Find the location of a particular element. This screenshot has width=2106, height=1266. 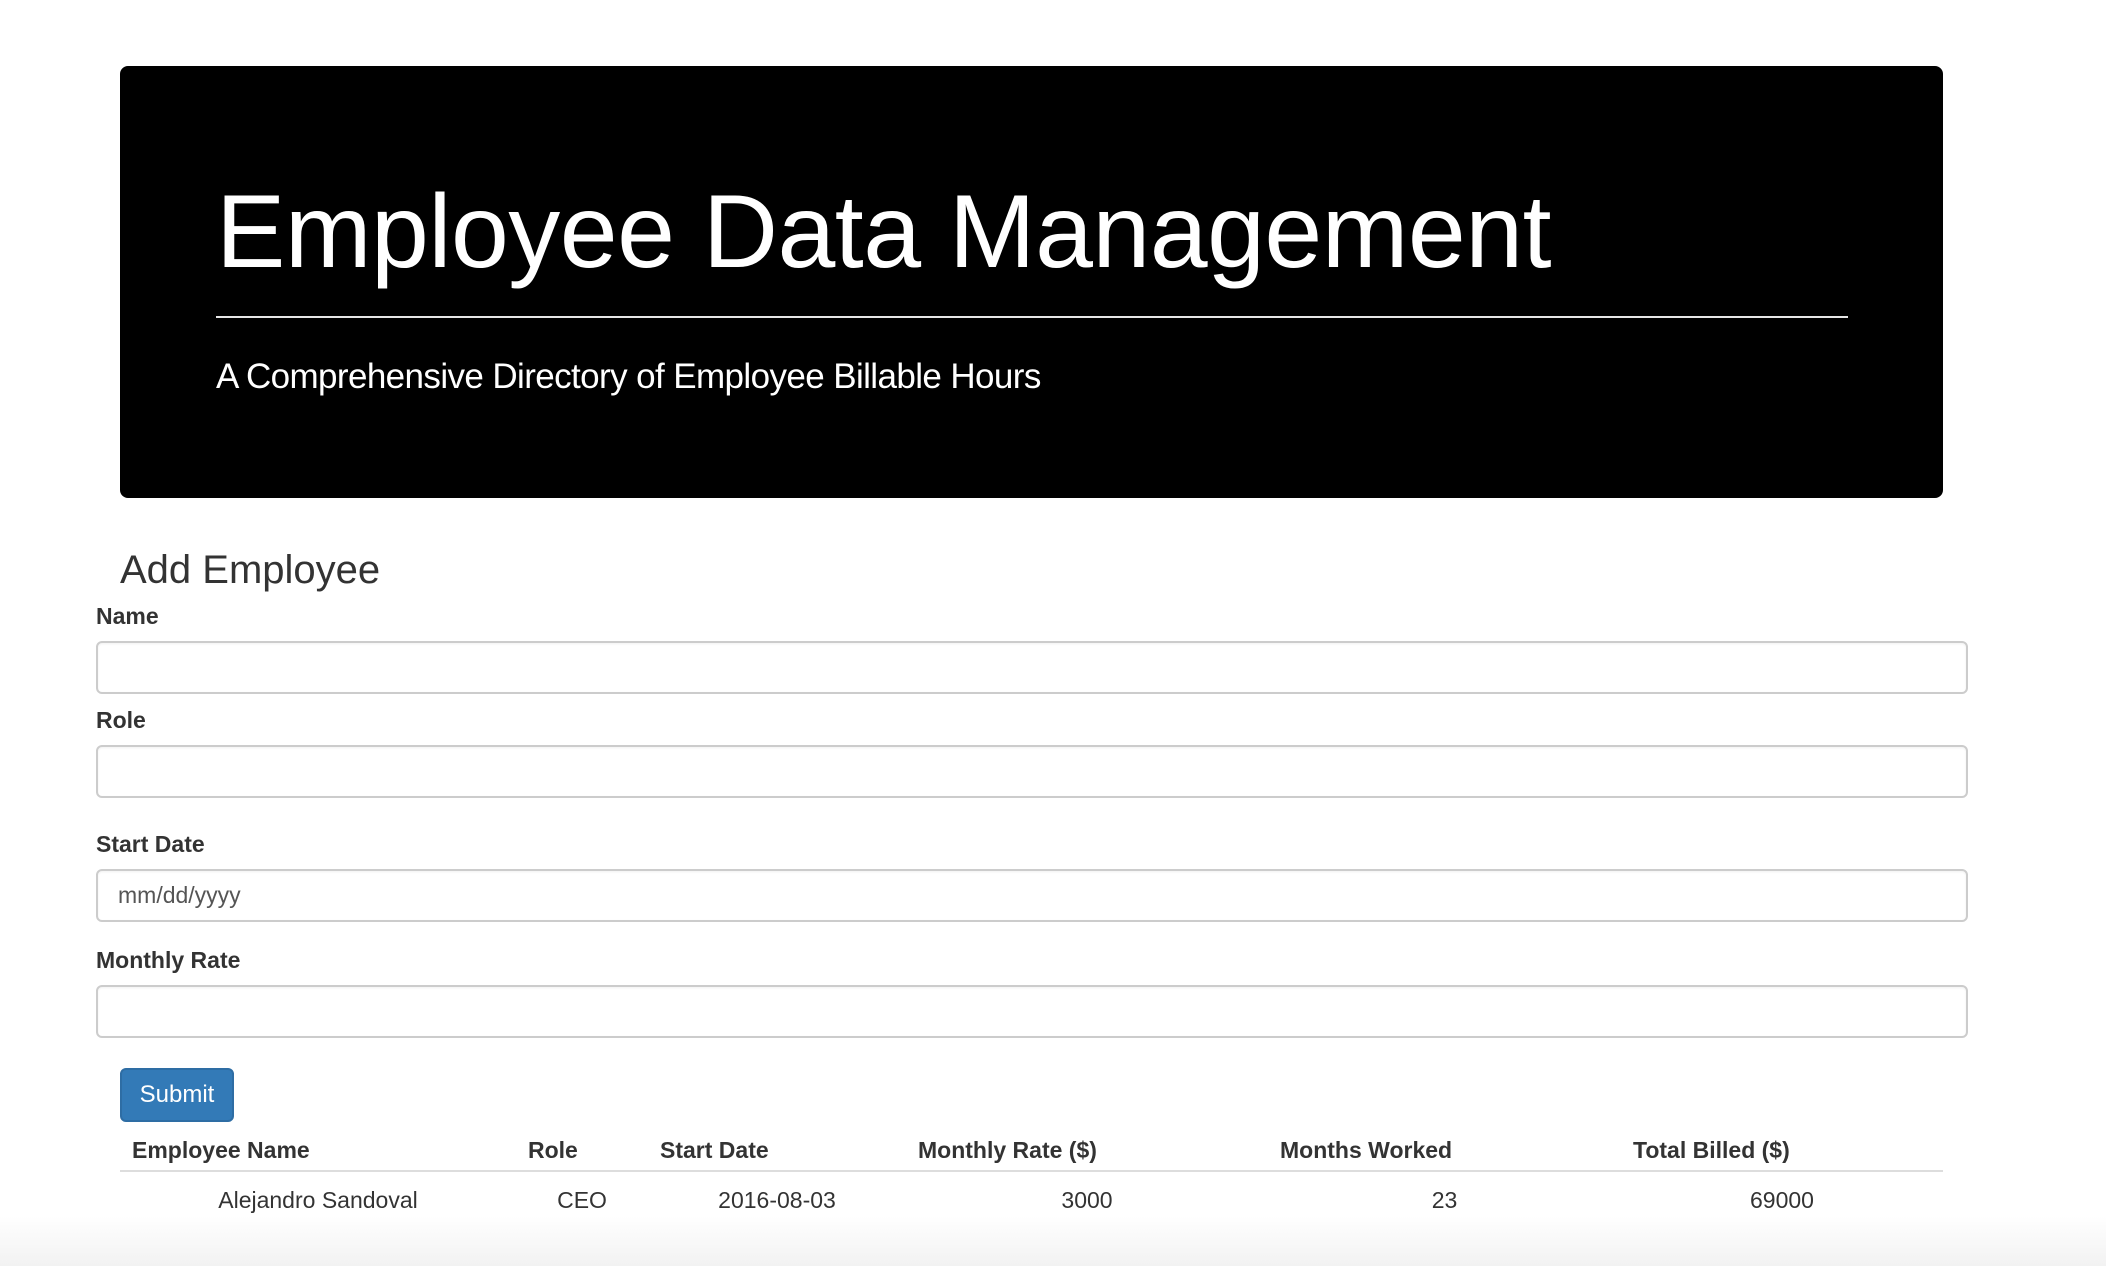

monthly-rate-form-group: Monthly Rate is located at coordinates (1032, 991).